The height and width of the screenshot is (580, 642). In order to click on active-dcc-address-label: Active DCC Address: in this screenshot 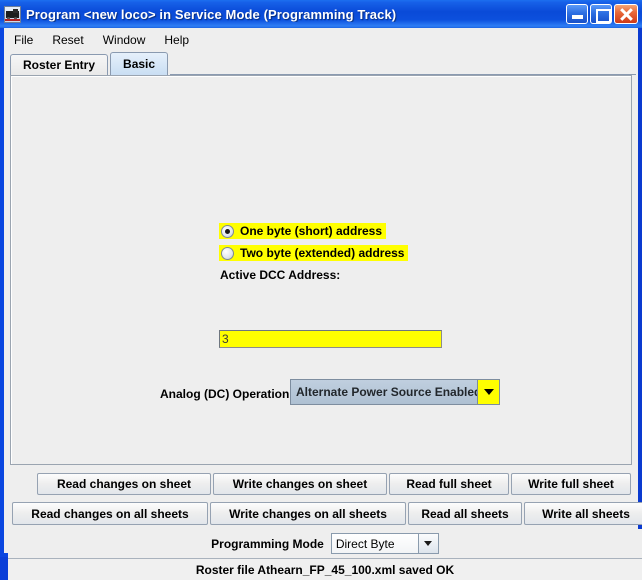, I will do `click(280, 275)`.